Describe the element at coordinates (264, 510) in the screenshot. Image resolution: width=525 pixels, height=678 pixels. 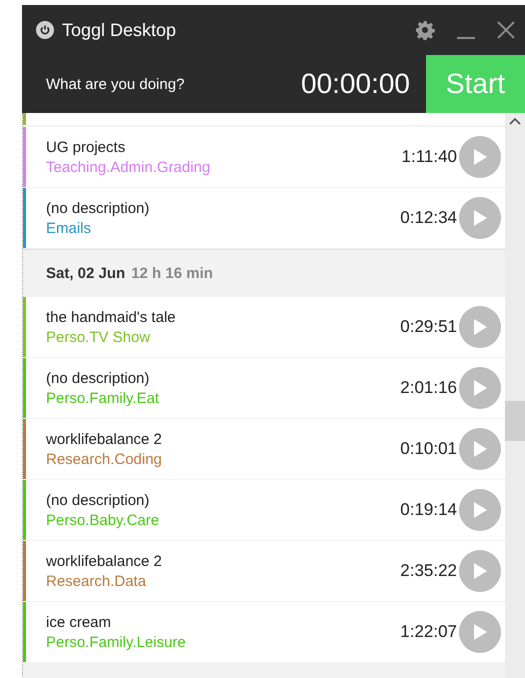
I see `time-entry: (no description) Perso.Baby.Care 0:19:14` at that location.